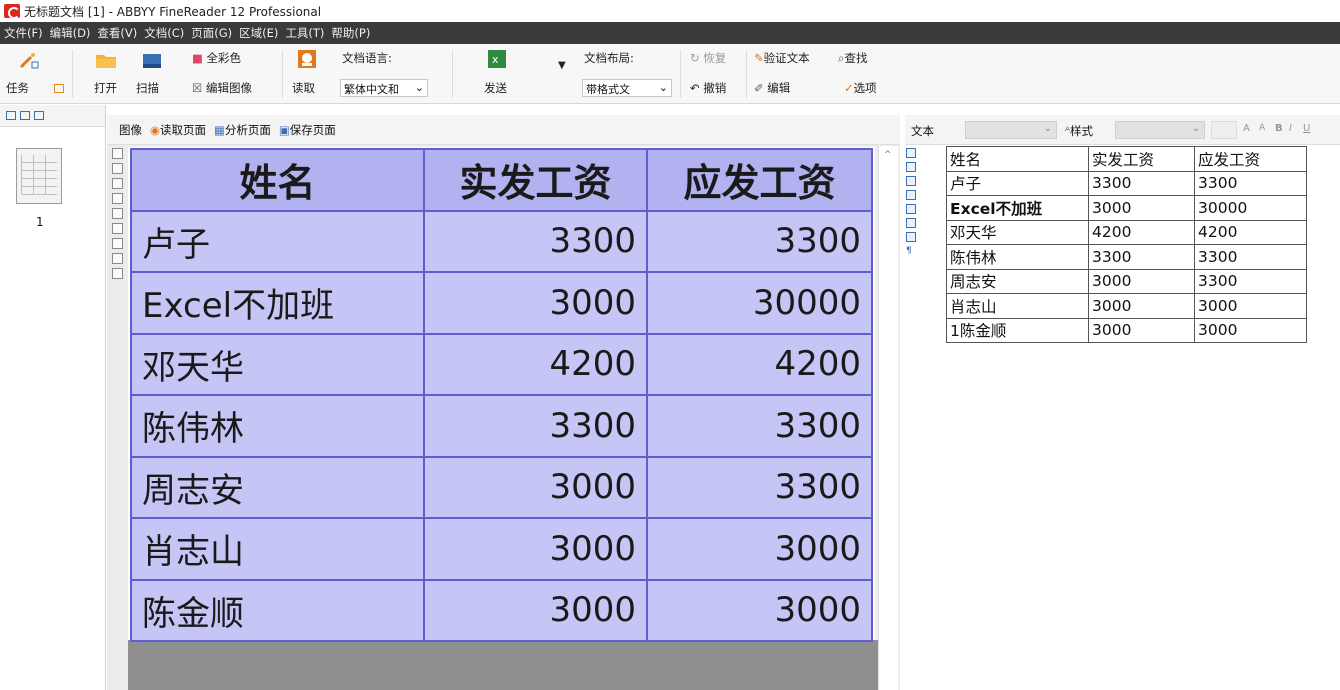  I want to click on bold-icon: B, so click(1279, 128).